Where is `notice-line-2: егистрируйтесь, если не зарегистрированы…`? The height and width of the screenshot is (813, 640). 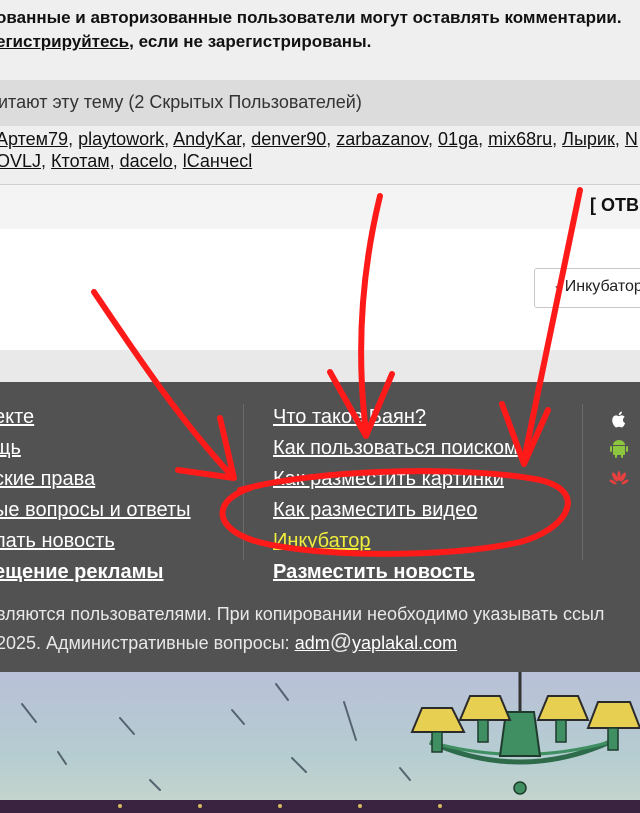
notice-line-2: егистрируйтесь, если не зарегистрированы… is located at coordinates (320, 42).